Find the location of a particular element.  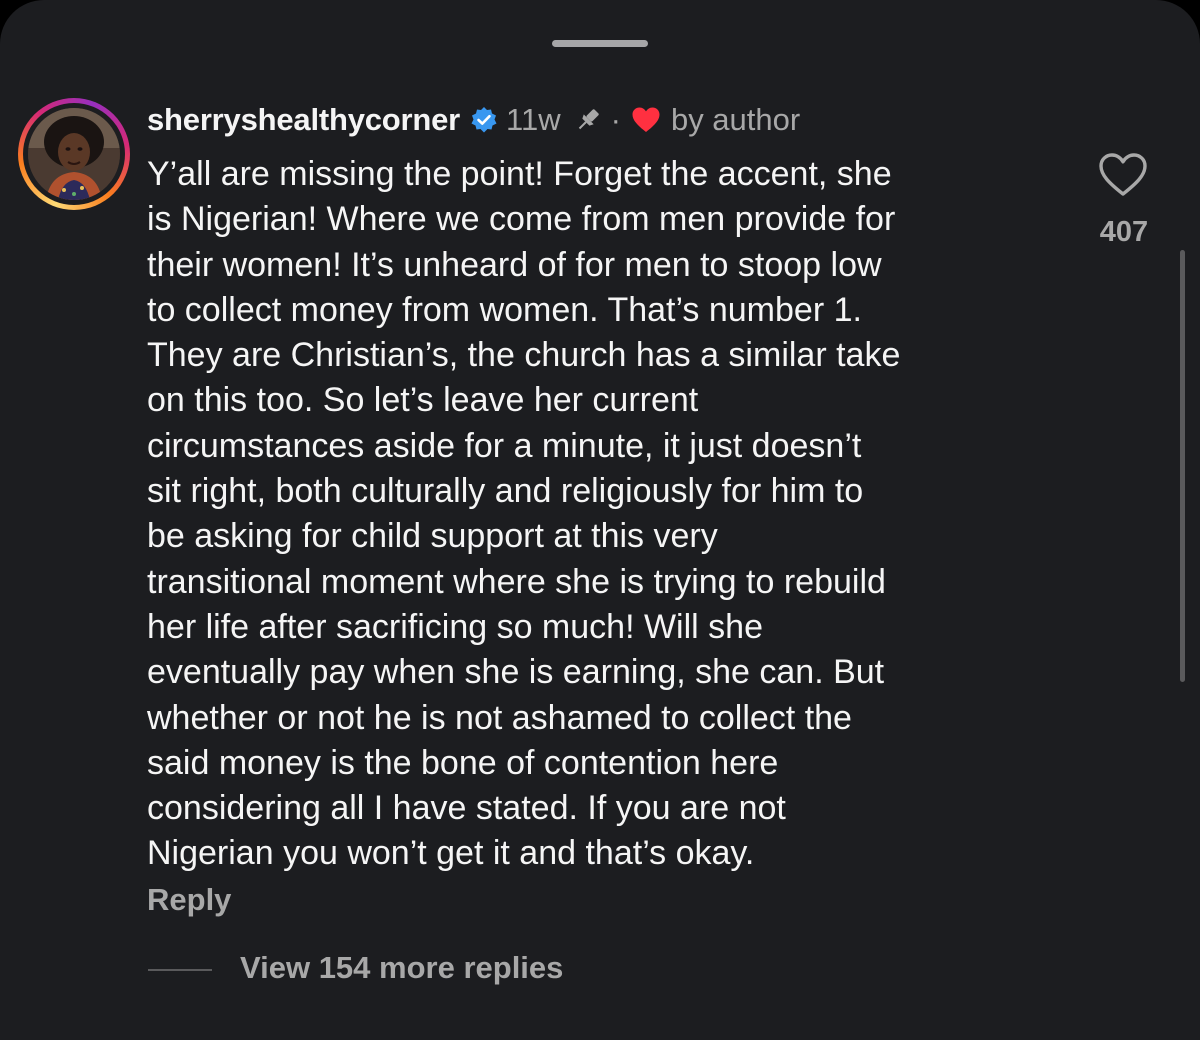

username-link: sherryshealthycorner is located at coordinates (303, 120).